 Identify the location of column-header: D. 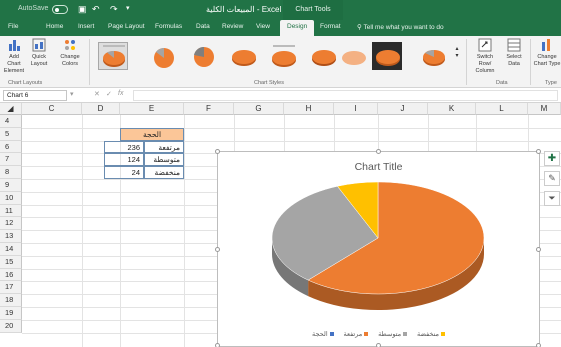
(101, 109).